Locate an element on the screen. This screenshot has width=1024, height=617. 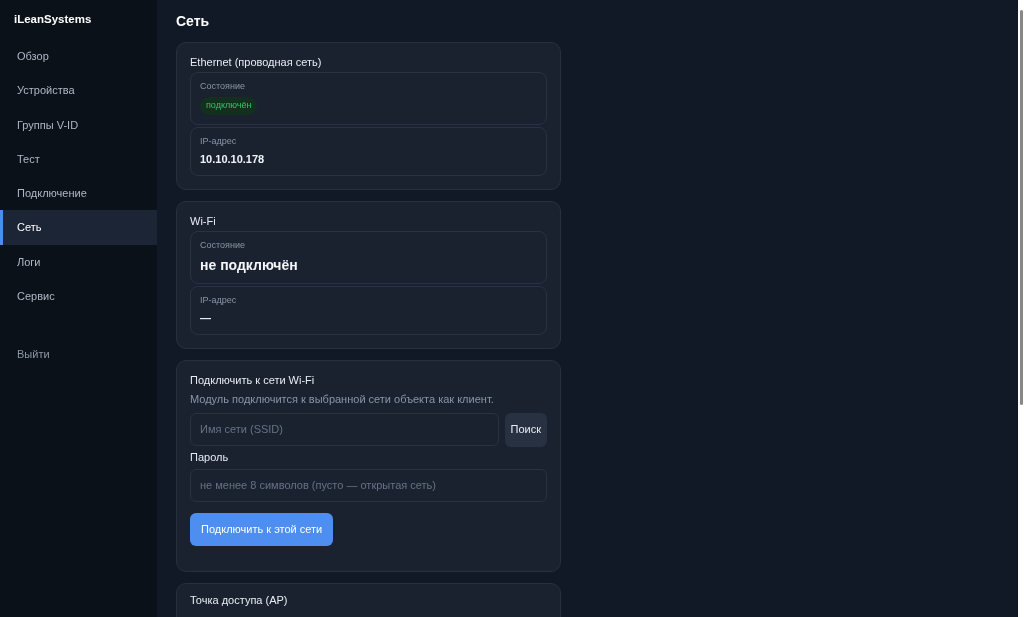
card-title: Подключить к сети Wi-Fi is located at coordinates (253, 380).